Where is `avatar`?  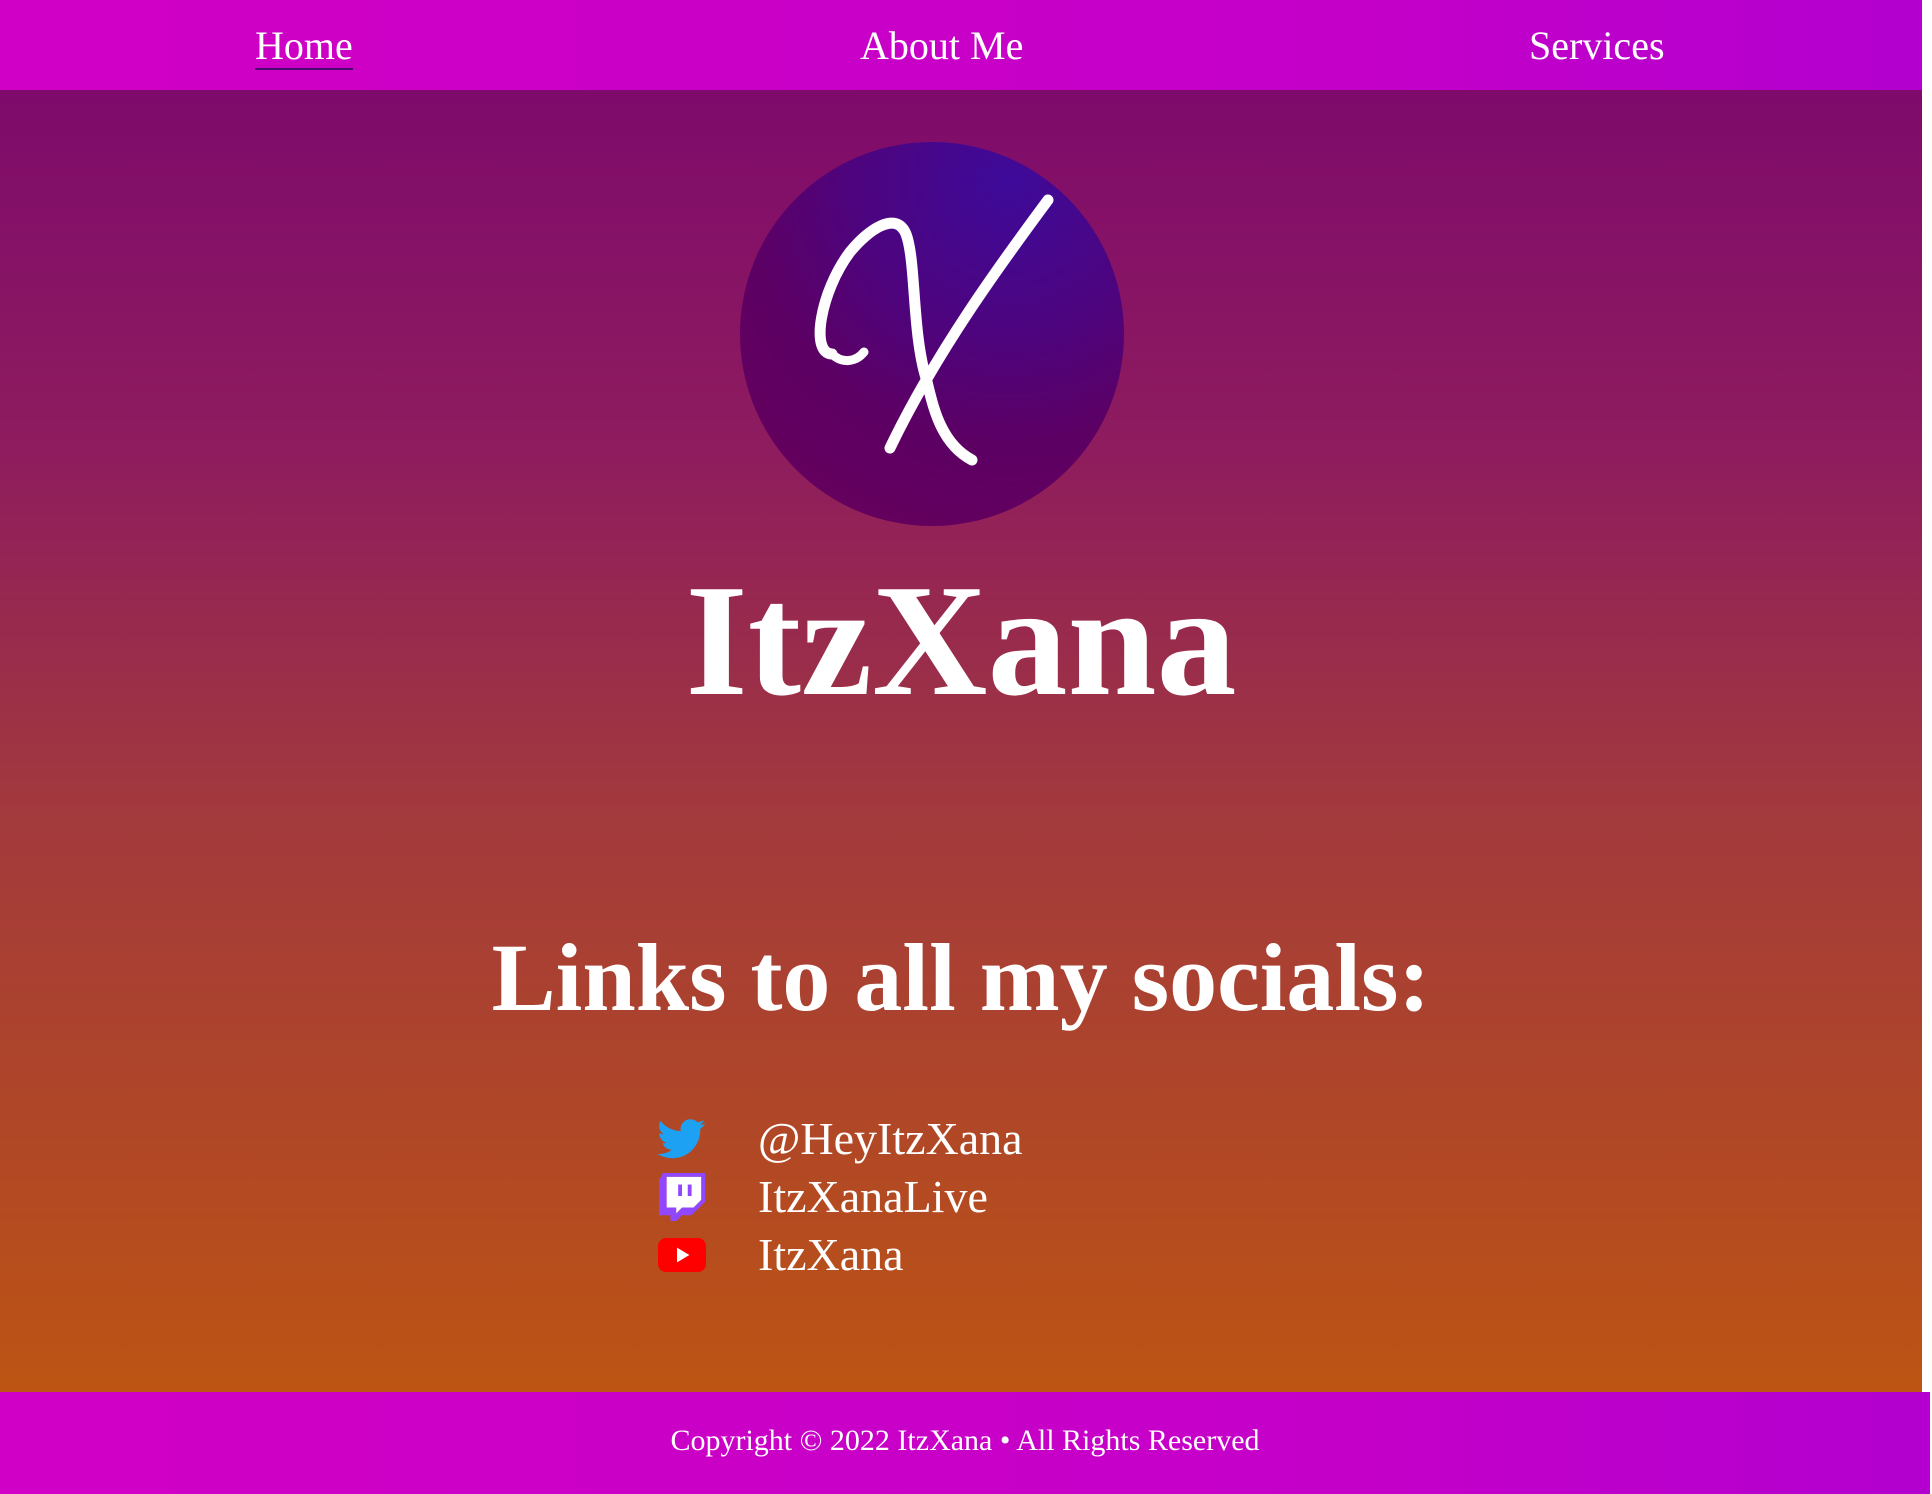
avatar is located at coordinates (932, 334).